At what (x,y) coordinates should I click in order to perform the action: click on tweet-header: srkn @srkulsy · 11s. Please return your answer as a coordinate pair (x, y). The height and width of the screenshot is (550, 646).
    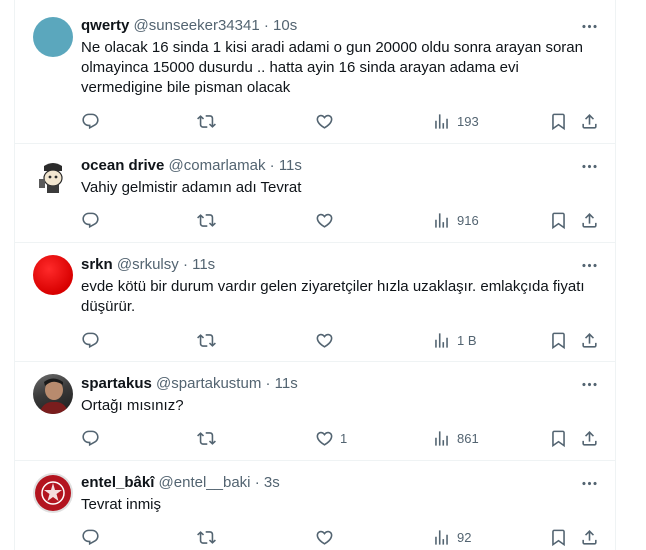
    Looking at the image, I should click on (148, 265).